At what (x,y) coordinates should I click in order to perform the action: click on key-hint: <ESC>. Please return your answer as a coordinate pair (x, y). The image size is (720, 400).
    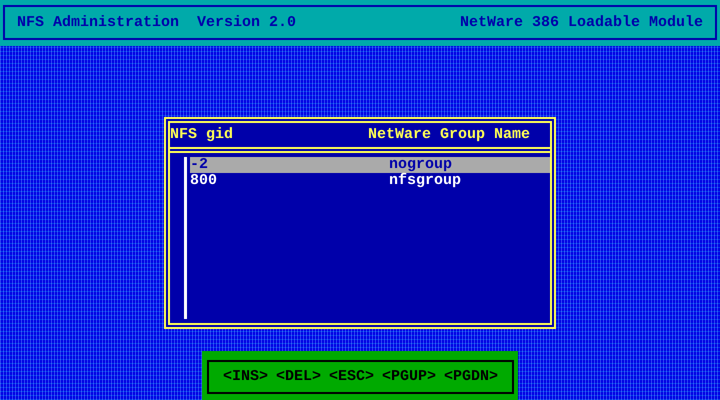
    Looking at the image, I should click on (351, 377).